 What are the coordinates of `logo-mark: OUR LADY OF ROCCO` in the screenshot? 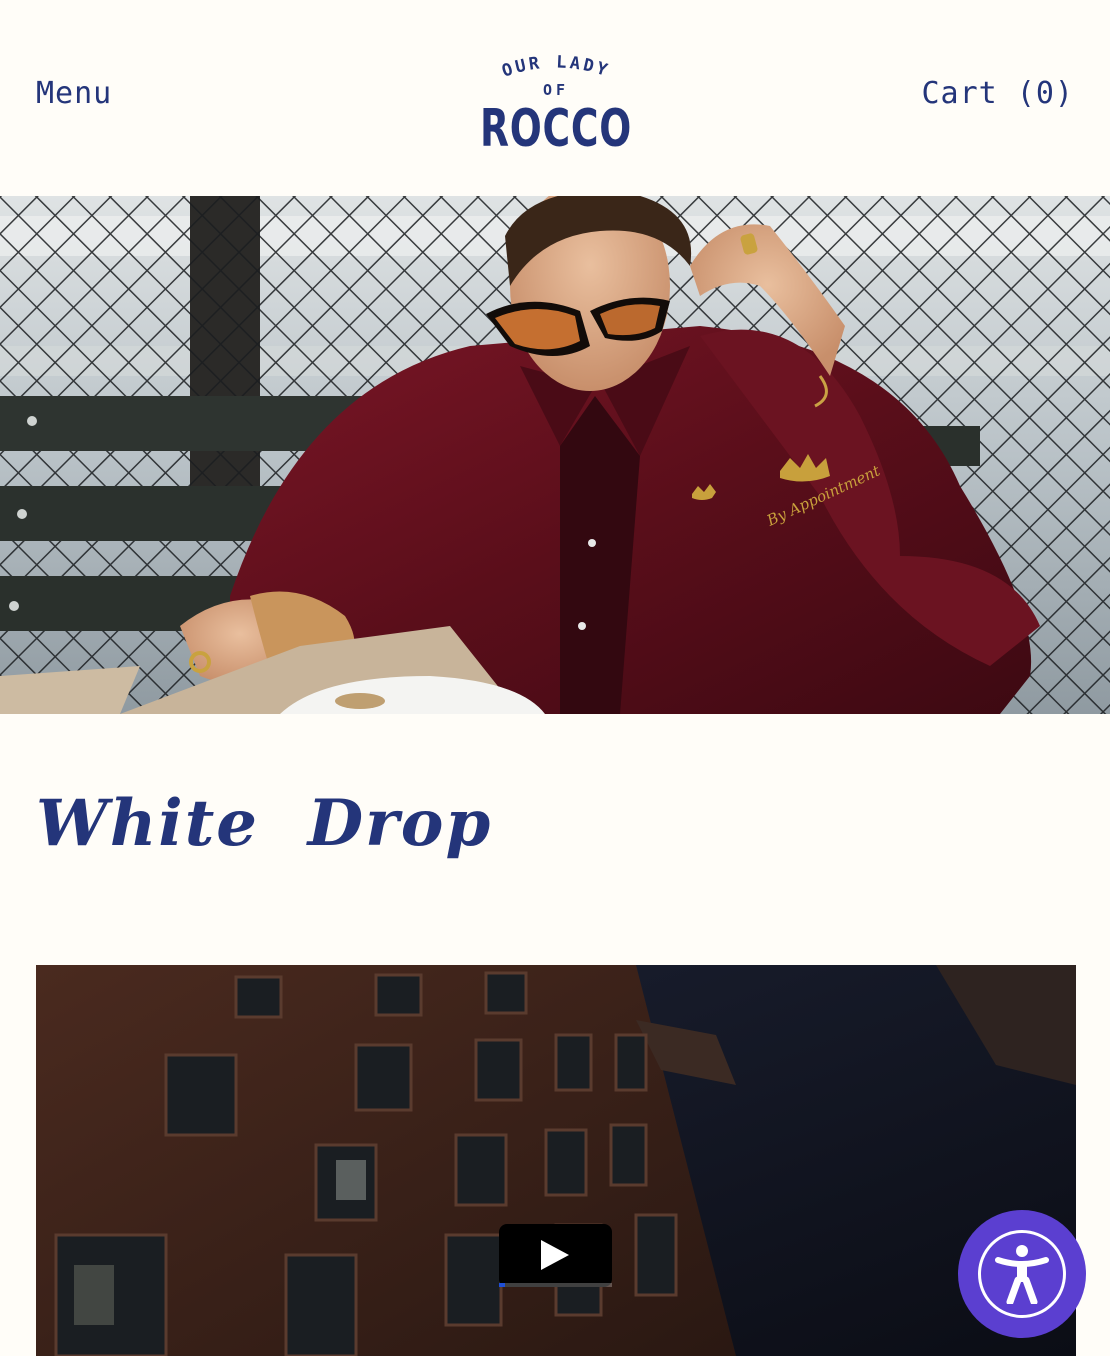 It's located at (556, 101).